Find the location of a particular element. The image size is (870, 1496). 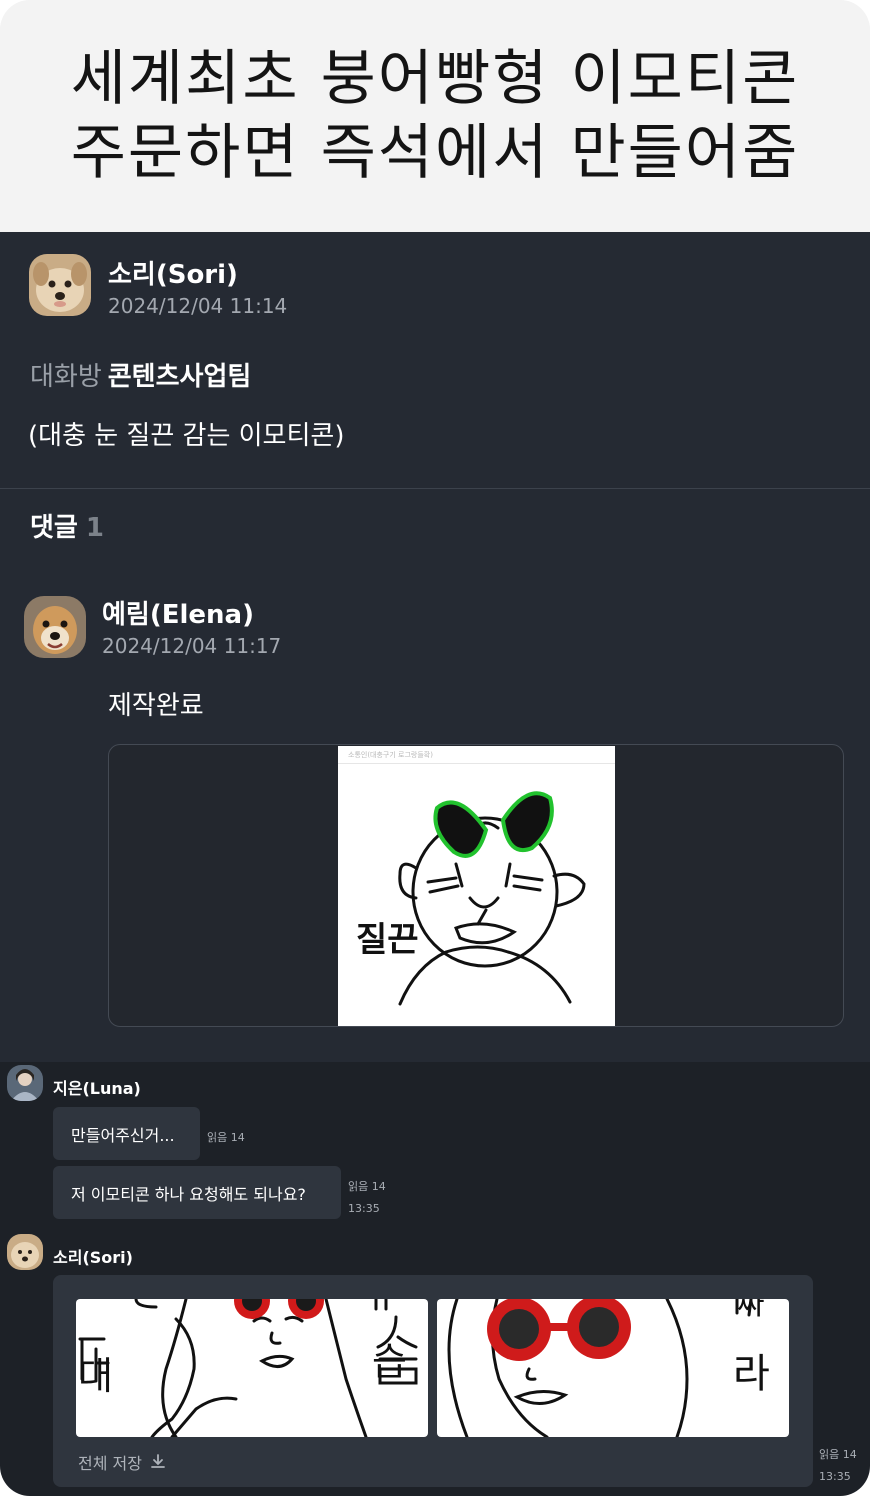

sori-avatar is located at coordinates (25, 1252).